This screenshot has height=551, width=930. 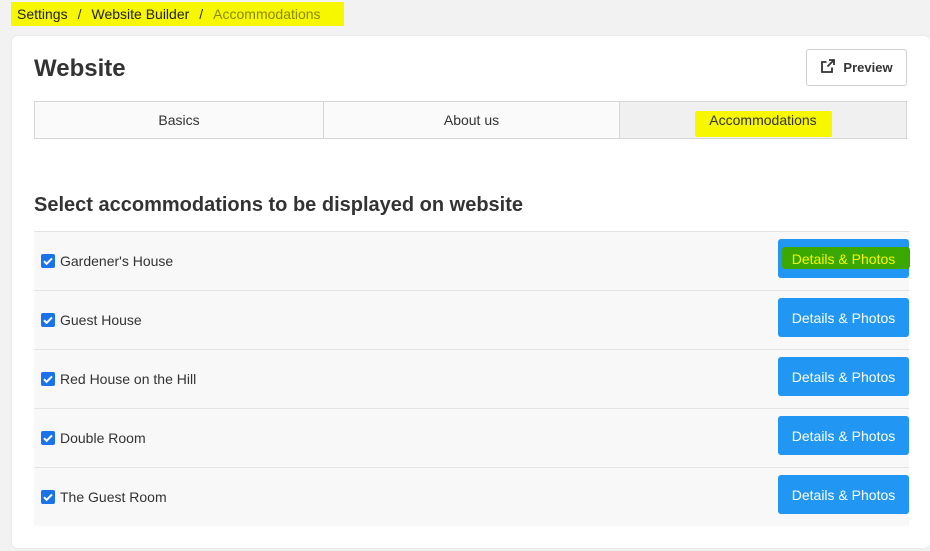 I want to click on tab-label: Accommodations, so click(x=763, y=120).